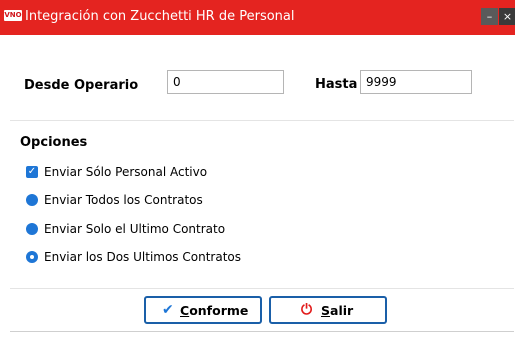 The image size is (515, 363). What do you see at coordinates (307, 310) in the screenshot?
I see `power-icon: ⏻` at bounding box center [307, 310].